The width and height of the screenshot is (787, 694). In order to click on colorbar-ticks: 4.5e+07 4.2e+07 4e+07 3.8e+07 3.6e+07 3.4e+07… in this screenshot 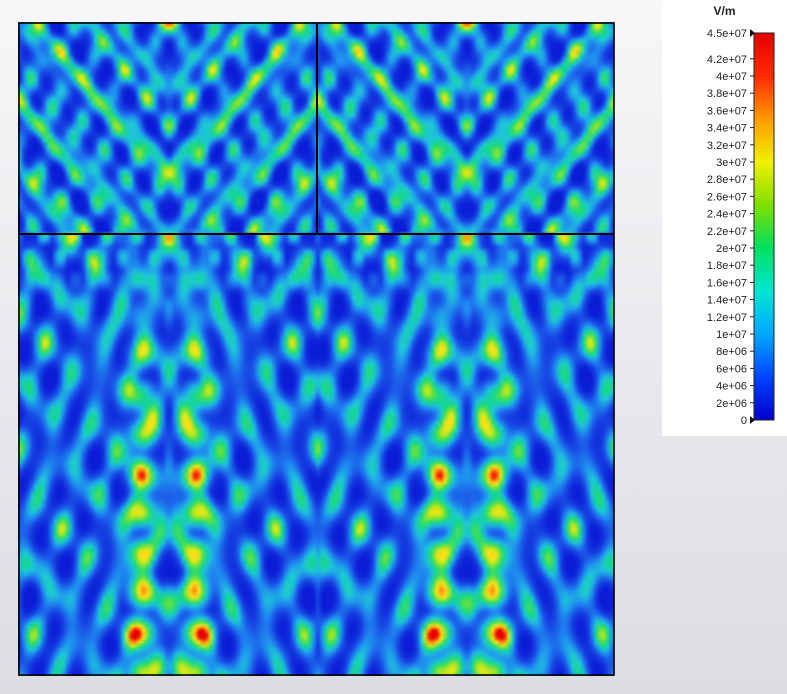, I will do `click(731, 227)`.